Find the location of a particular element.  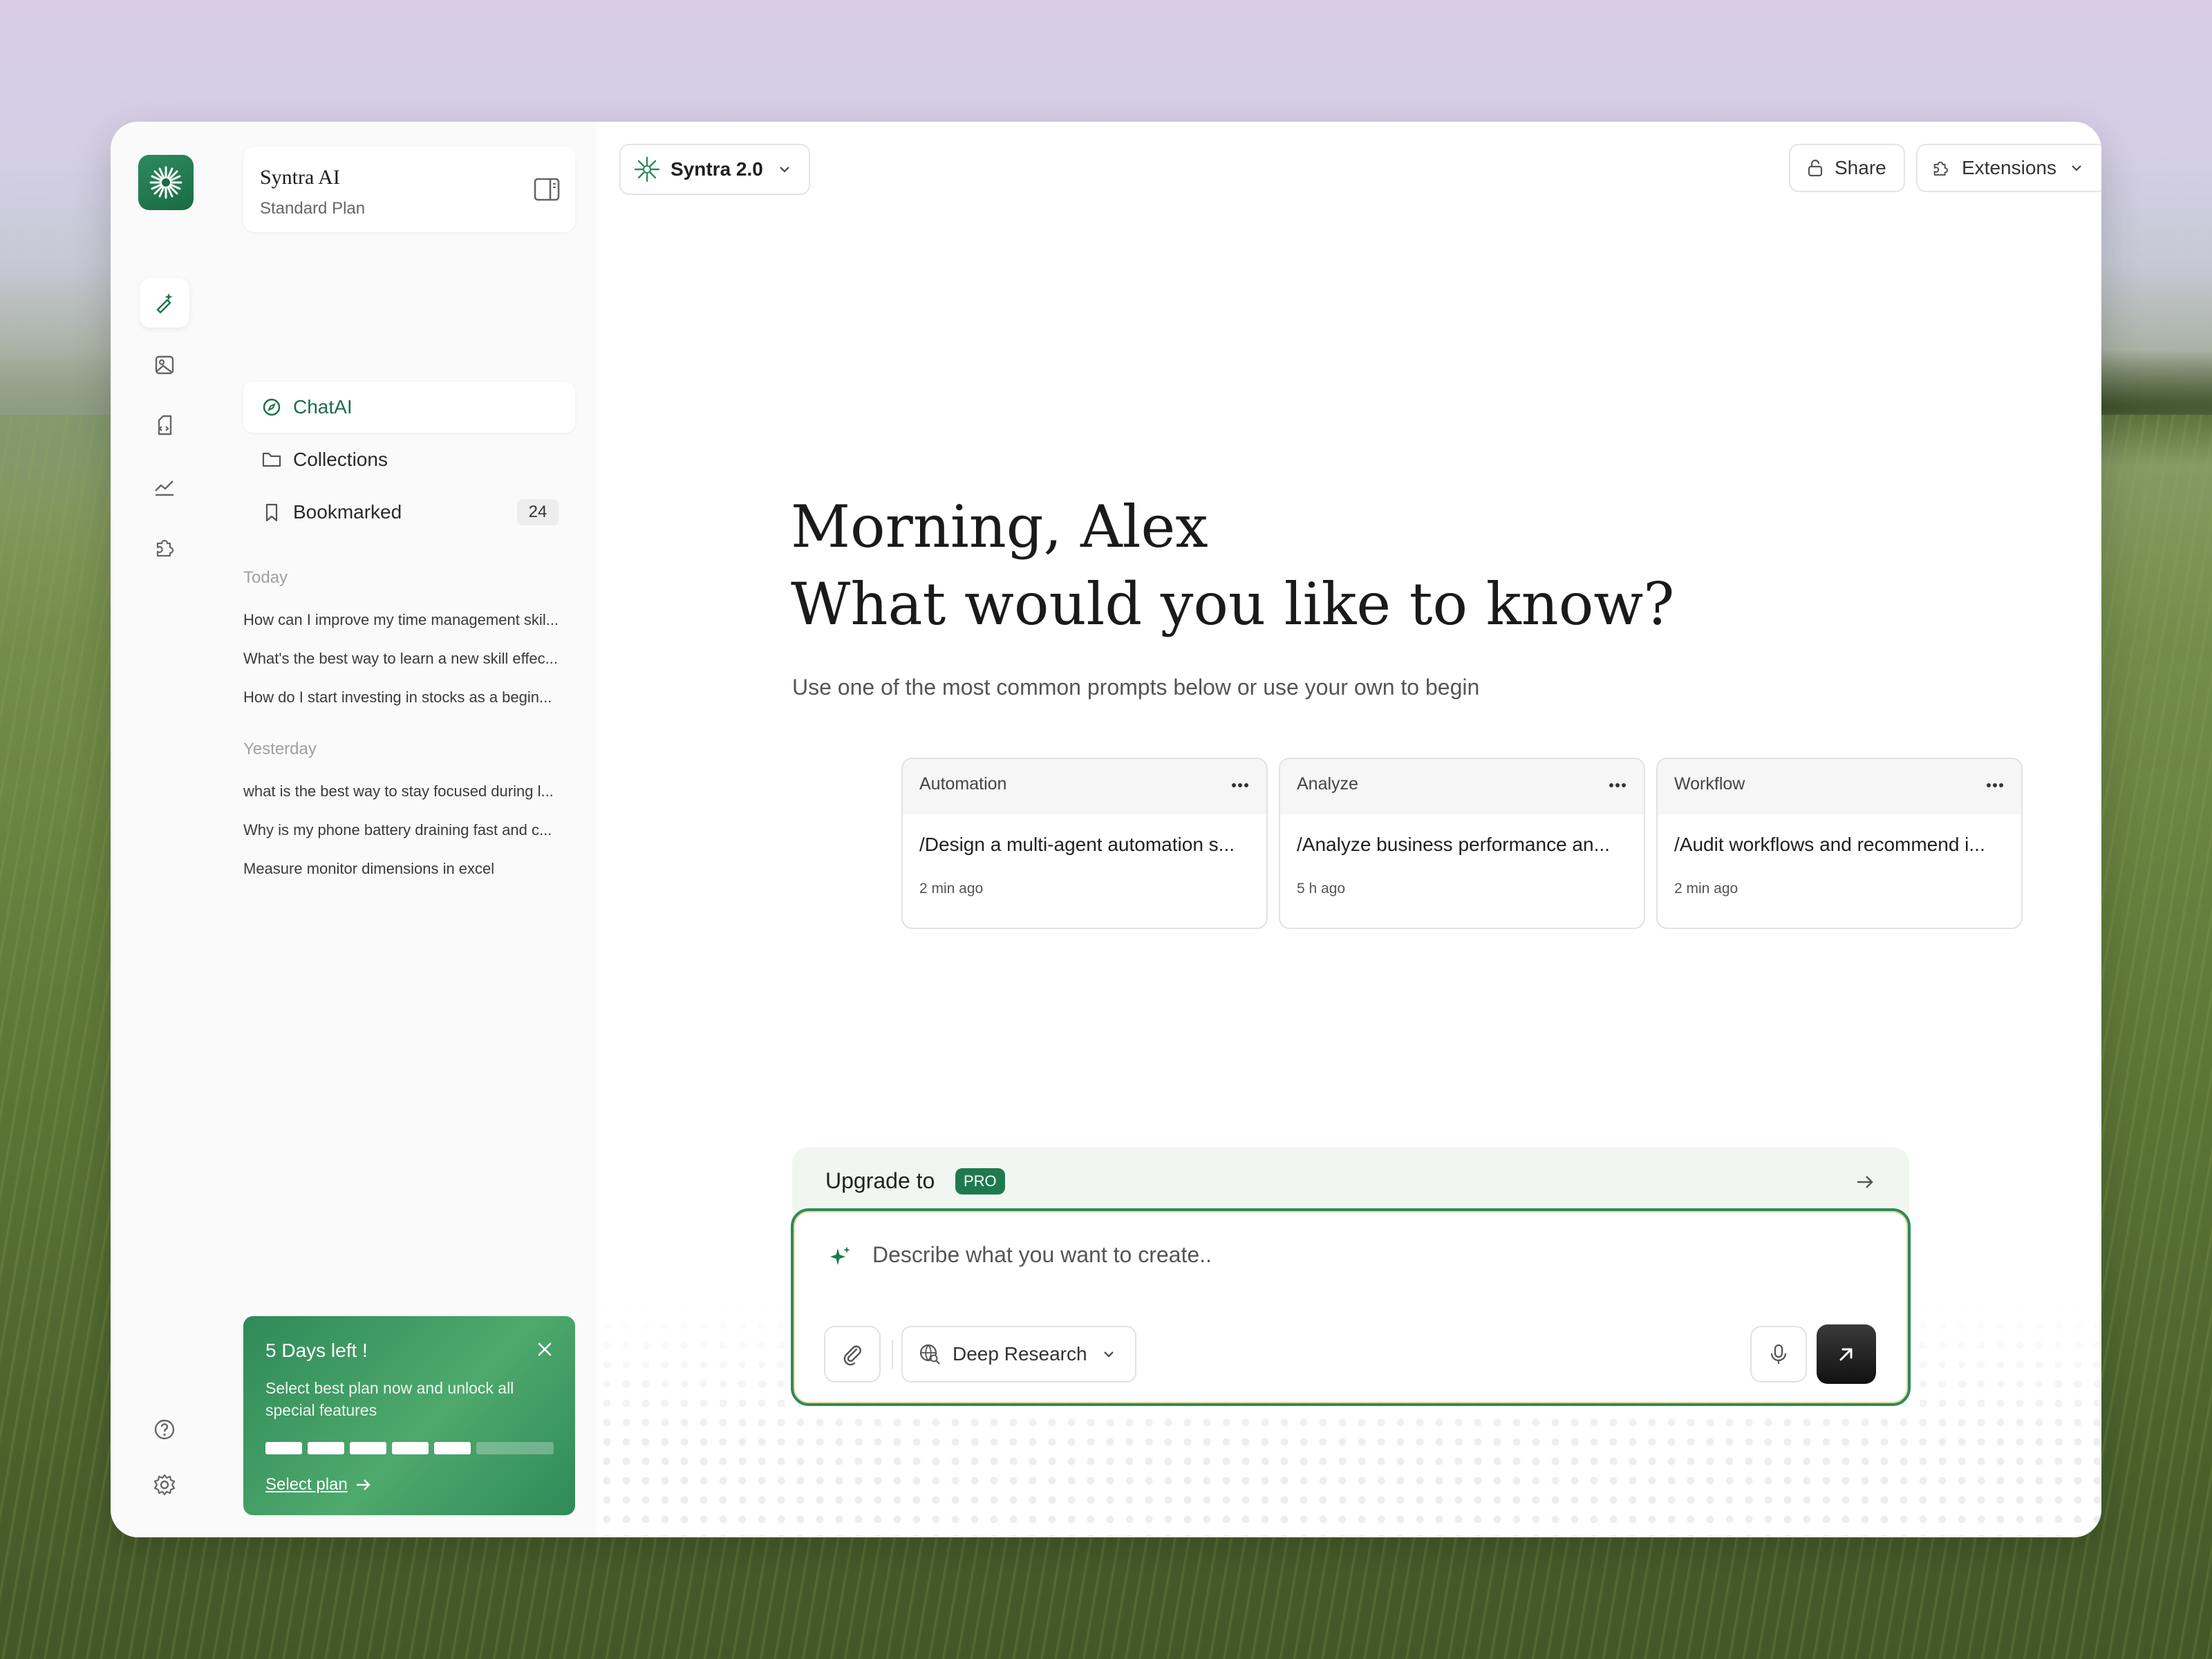

upgrade-label: Upgrade to is located at coordinates (880, 1180).